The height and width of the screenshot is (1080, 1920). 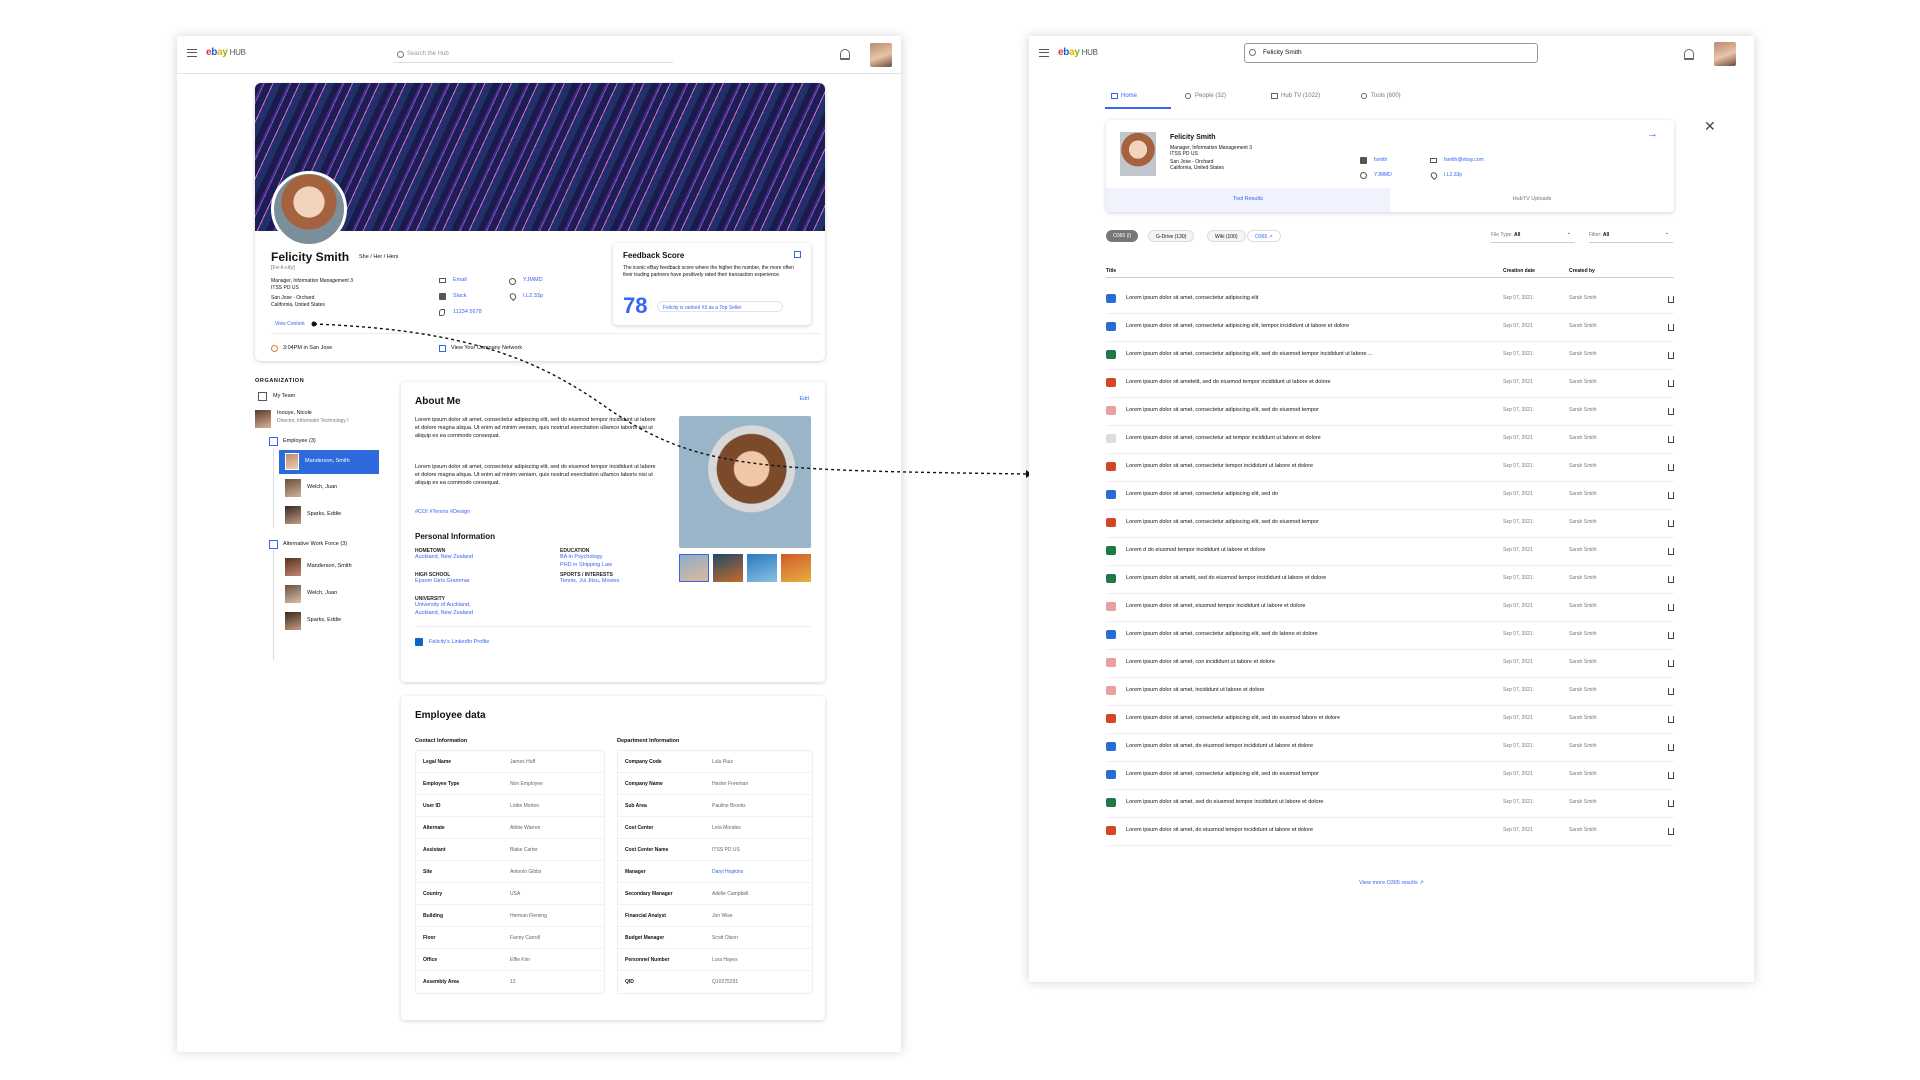 What do you see at coordinates (315, 544) in the screenshot?
I see `group-label: Alternative Work Force (3)` at bounding box center [315, 544].